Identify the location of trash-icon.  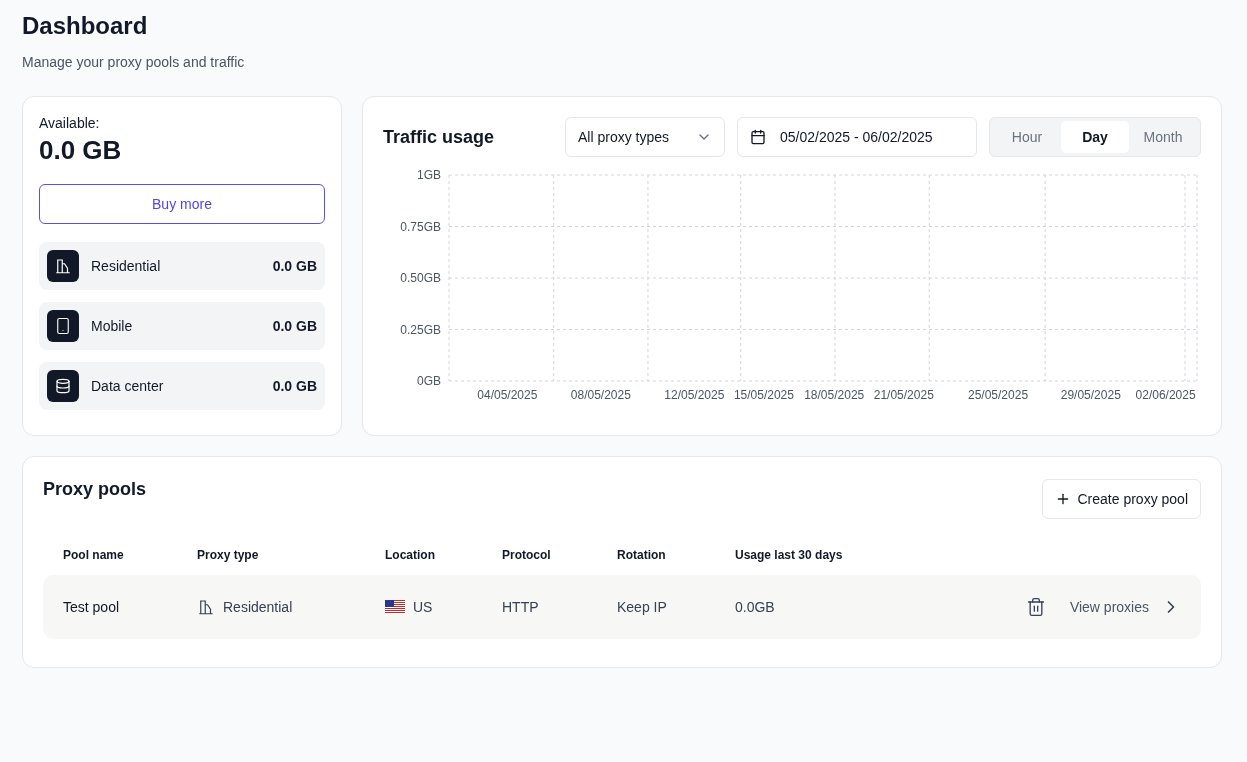
(1035, 607).